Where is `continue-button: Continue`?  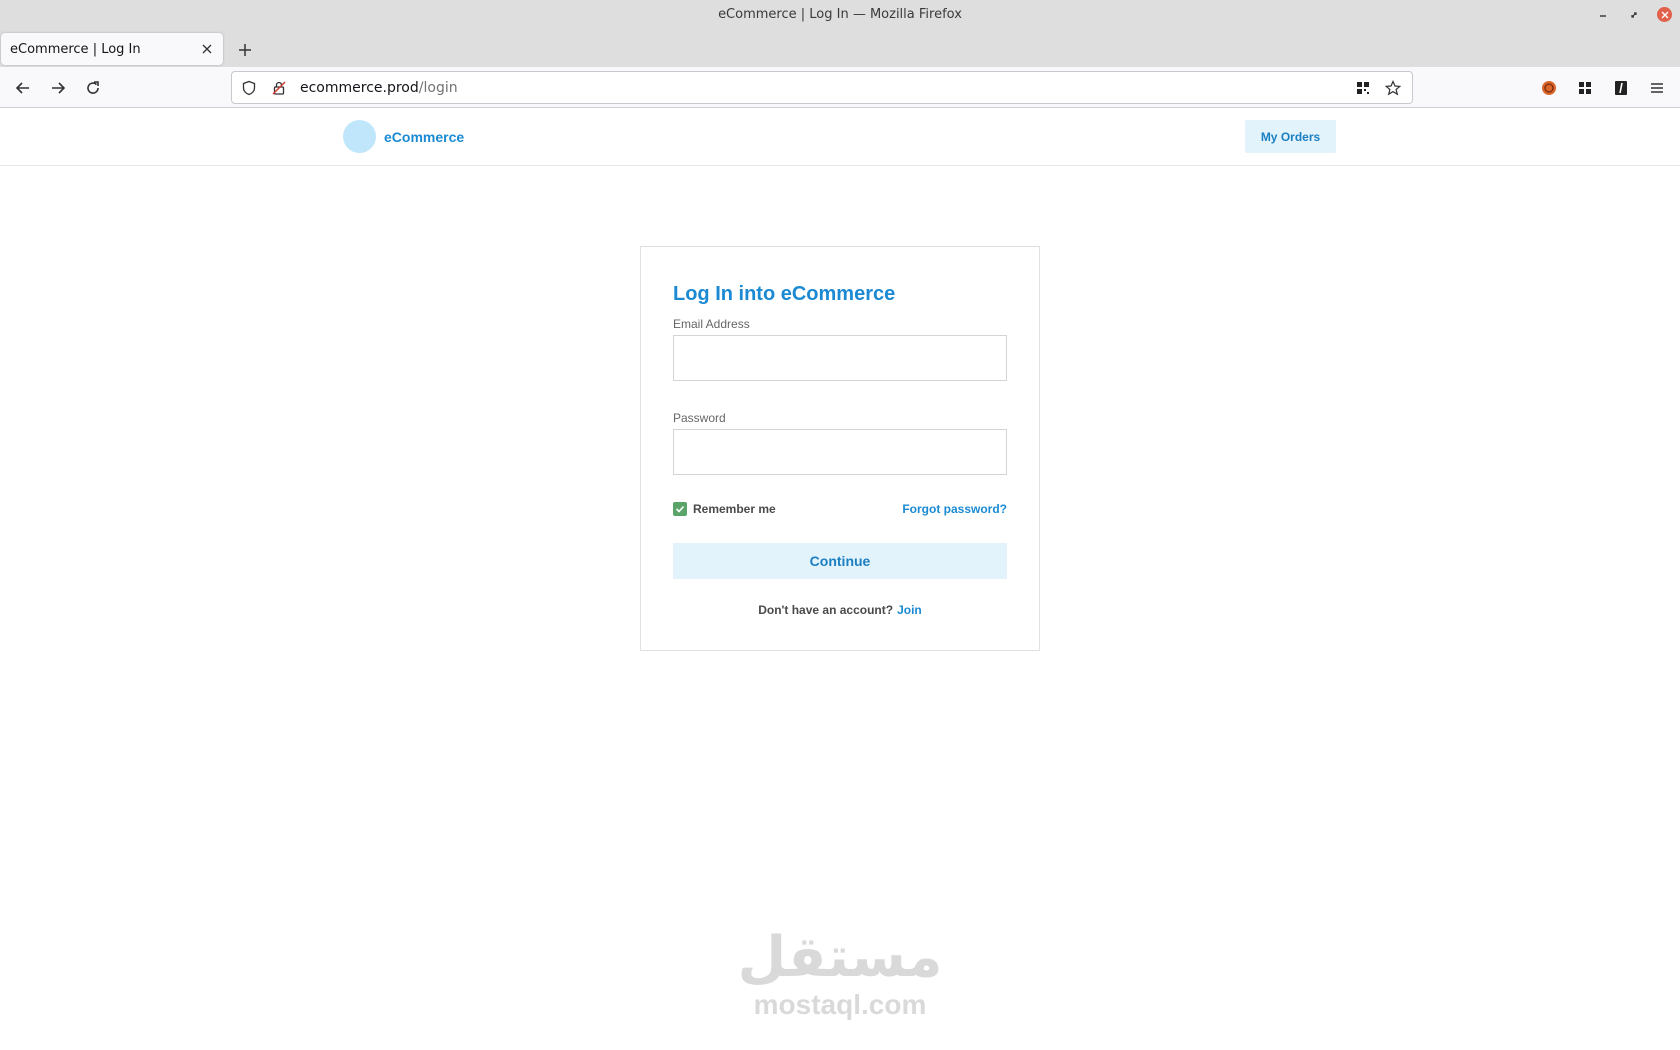
continue-button: Continue is located at coordinates (840, 561).